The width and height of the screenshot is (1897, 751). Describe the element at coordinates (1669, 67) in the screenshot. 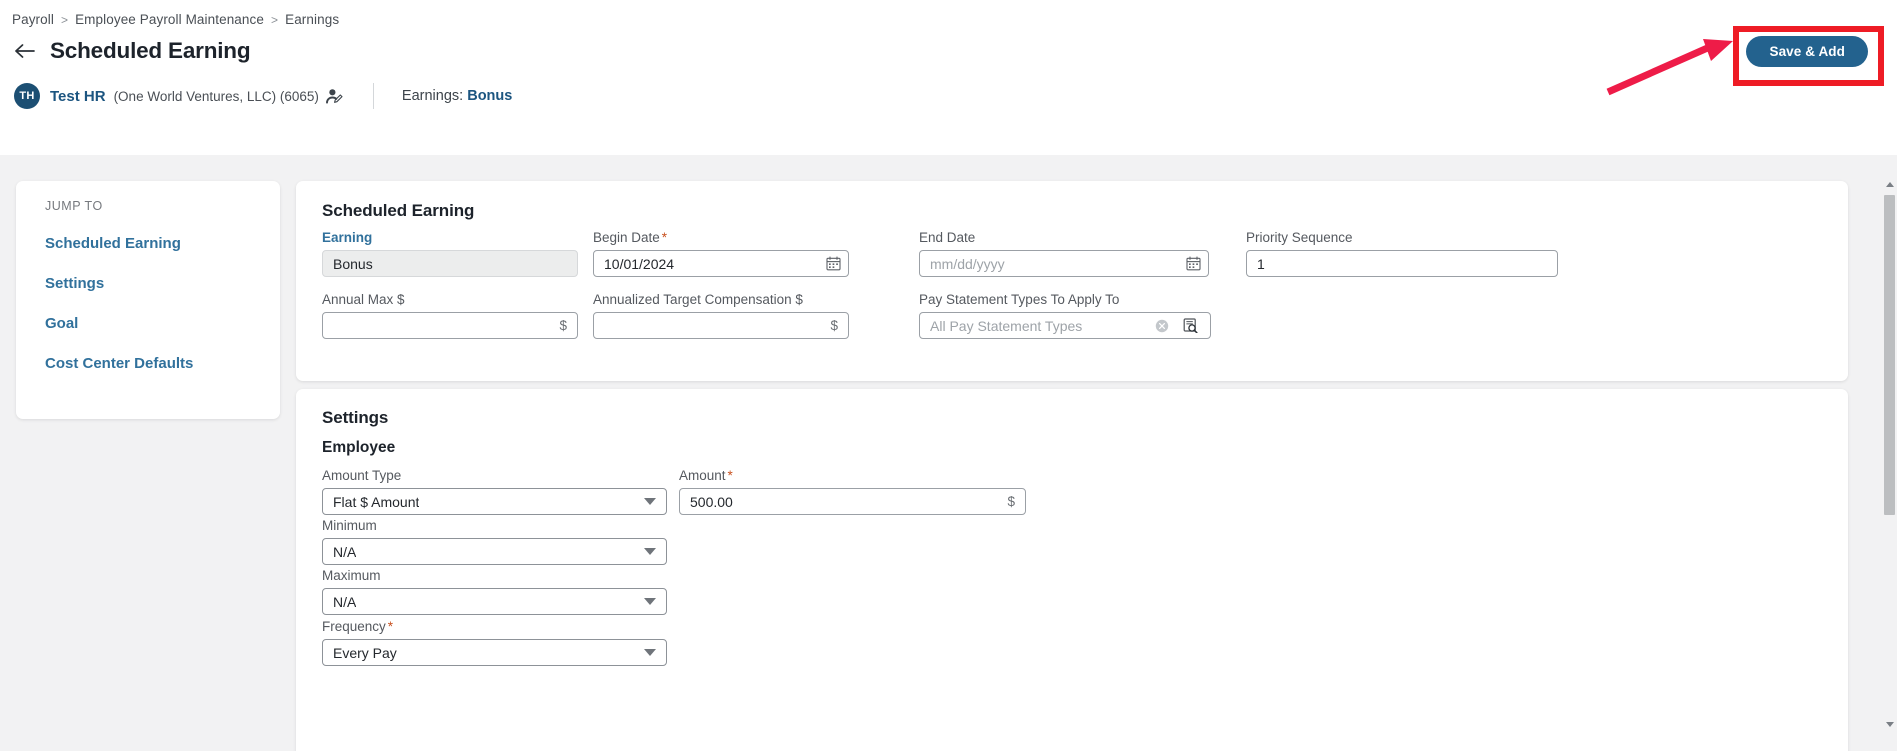

I see `annotation-arrow` at that location.